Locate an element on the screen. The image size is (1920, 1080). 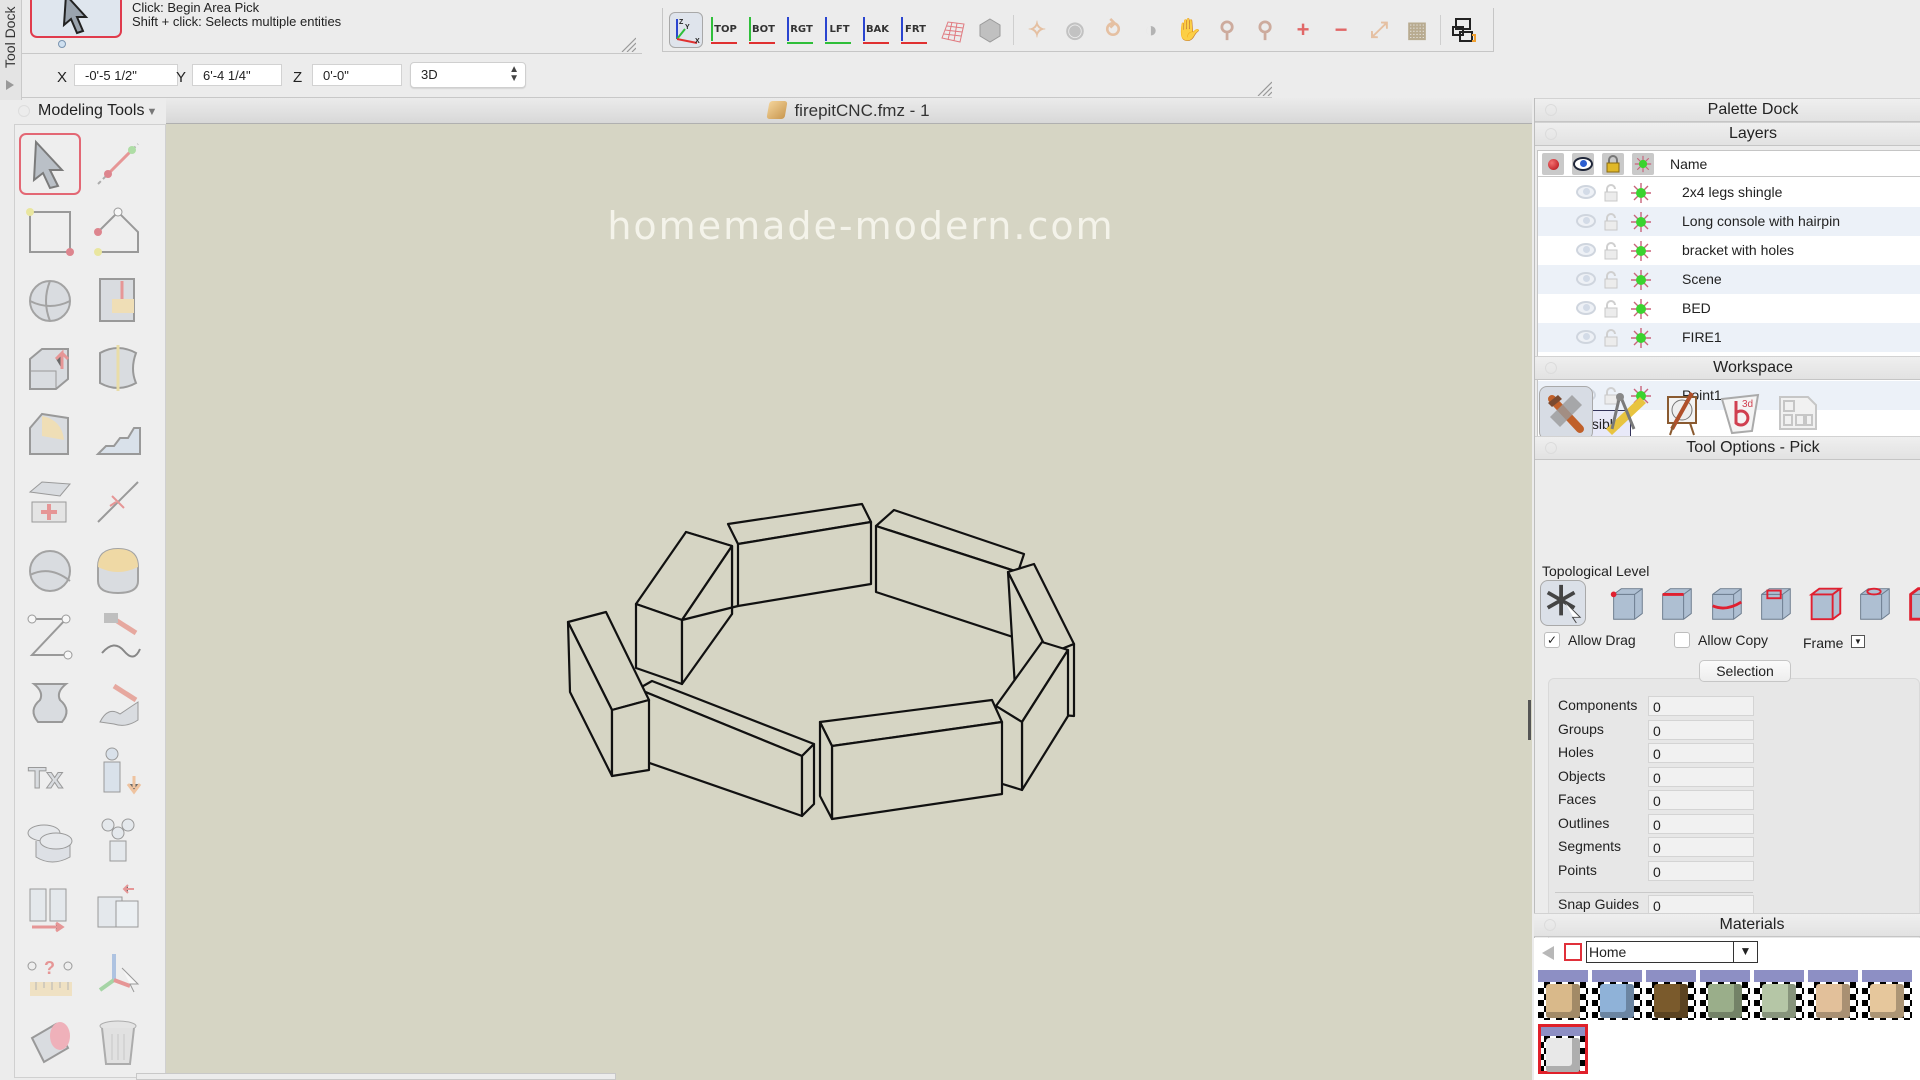
pan-button: ✋ is located at coordinates (1189, 30).